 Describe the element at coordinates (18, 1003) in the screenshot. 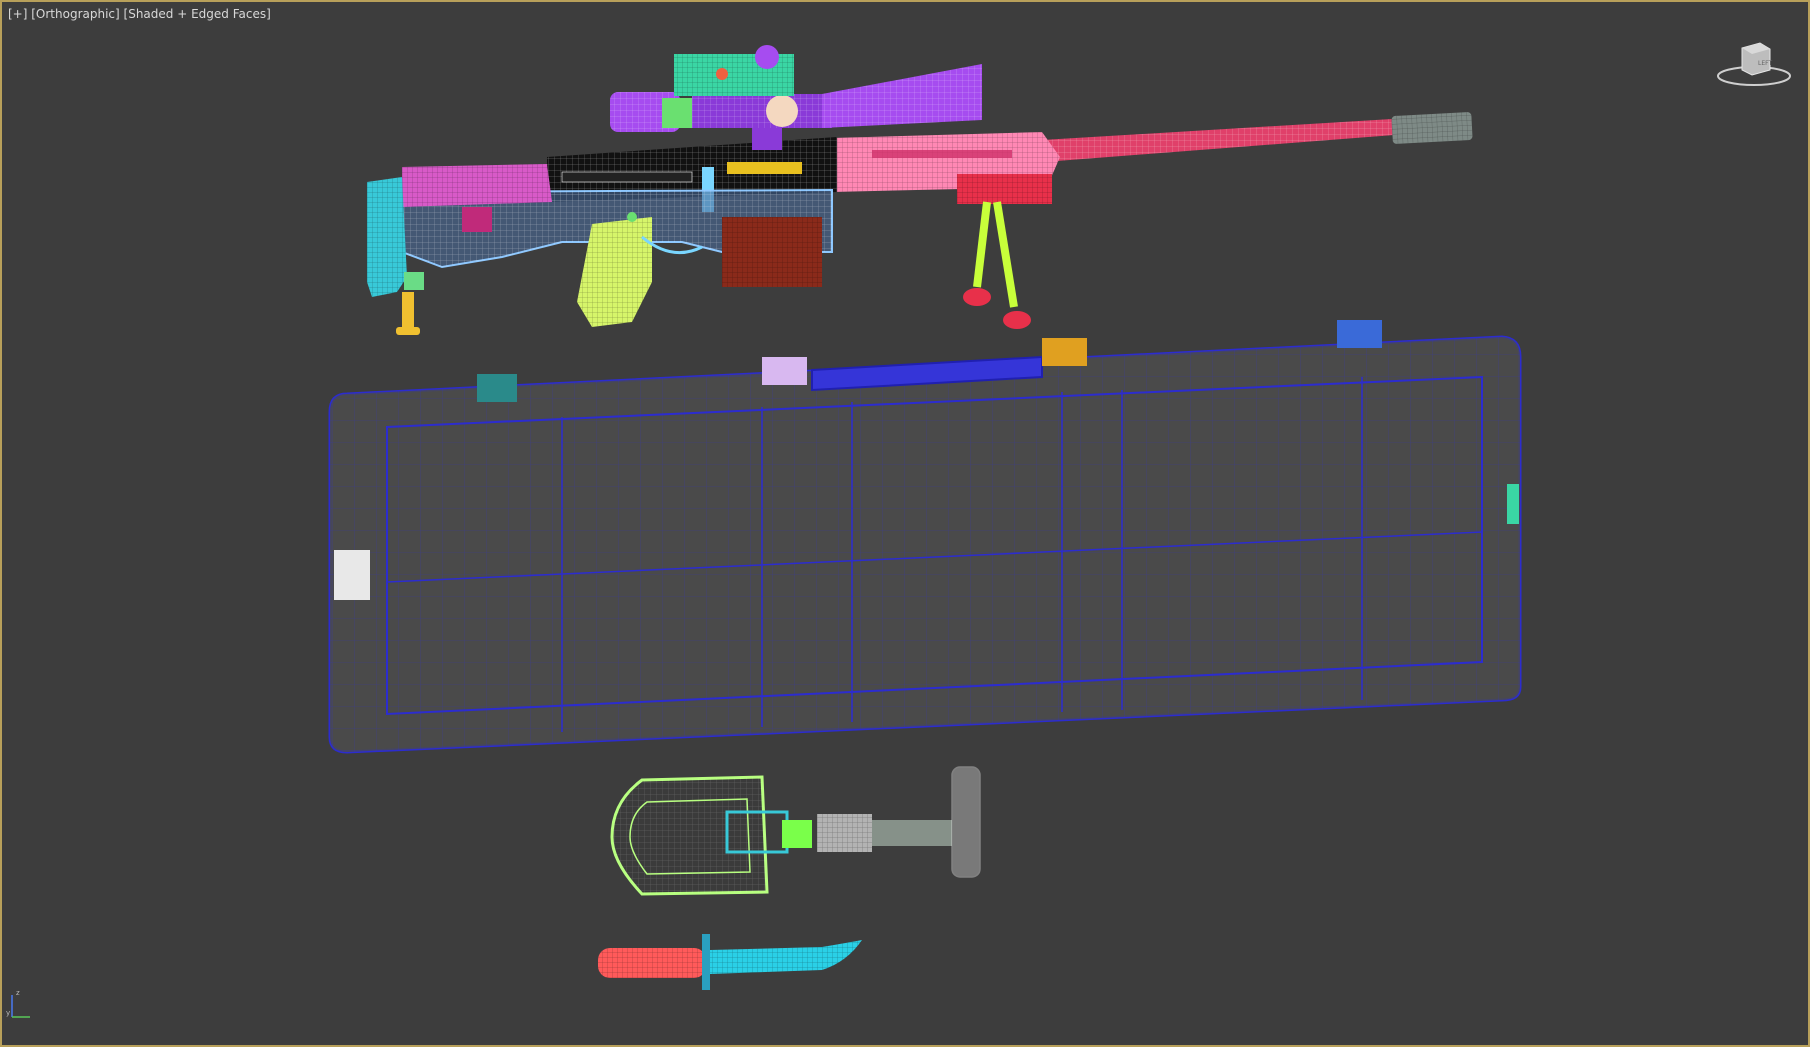

I see `axis-tripod-icon: z y` at that location.